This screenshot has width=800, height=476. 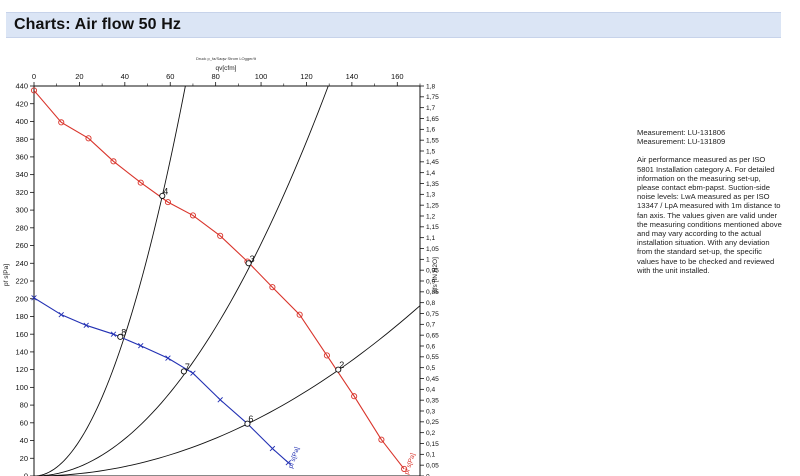 What do you see at coordinates (24, 422) in the screenshot?
I see `y-left-tick-label: 60` at bounding box center [24, 422].